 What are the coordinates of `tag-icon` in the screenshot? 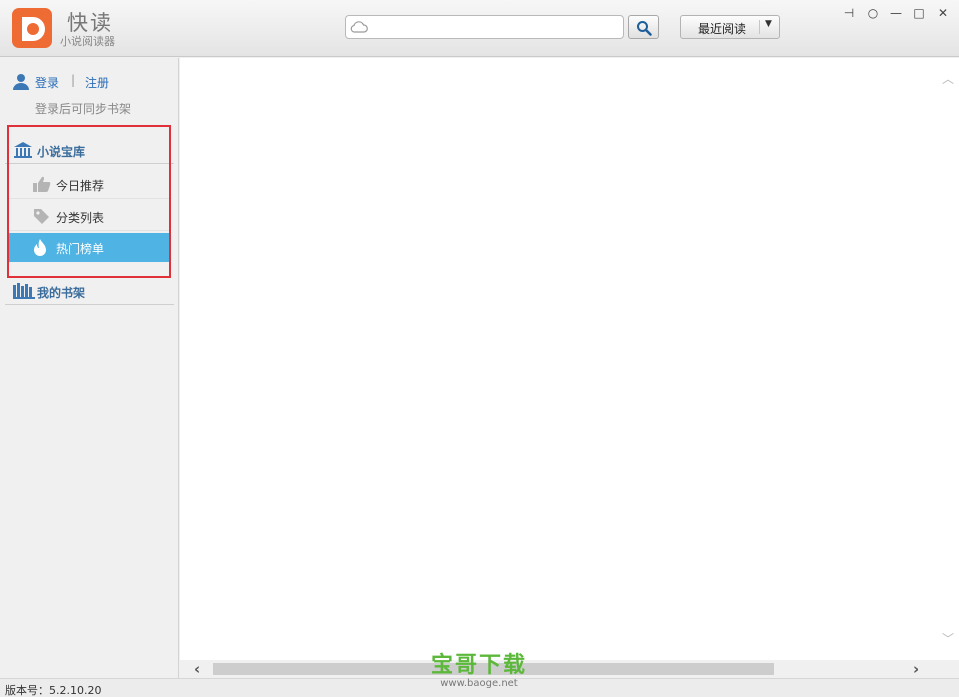 It's located at (41, 216).